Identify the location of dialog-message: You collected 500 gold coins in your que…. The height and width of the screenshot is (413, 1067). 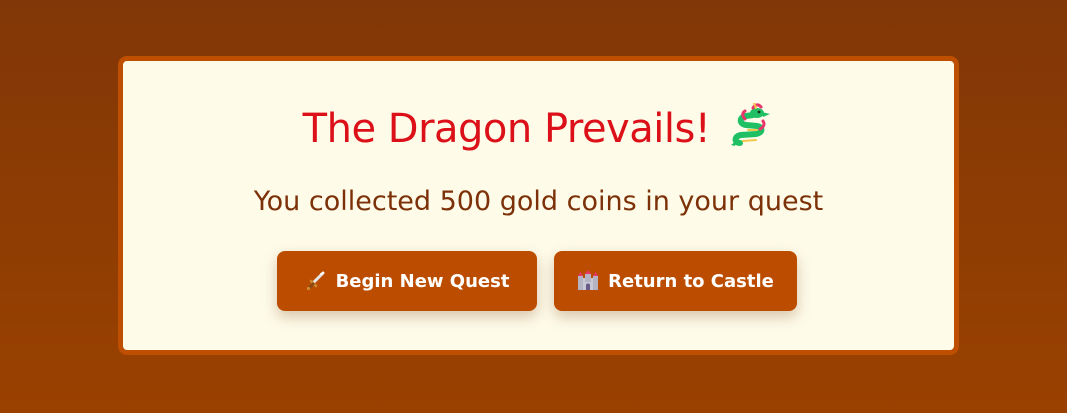
(538, 201).